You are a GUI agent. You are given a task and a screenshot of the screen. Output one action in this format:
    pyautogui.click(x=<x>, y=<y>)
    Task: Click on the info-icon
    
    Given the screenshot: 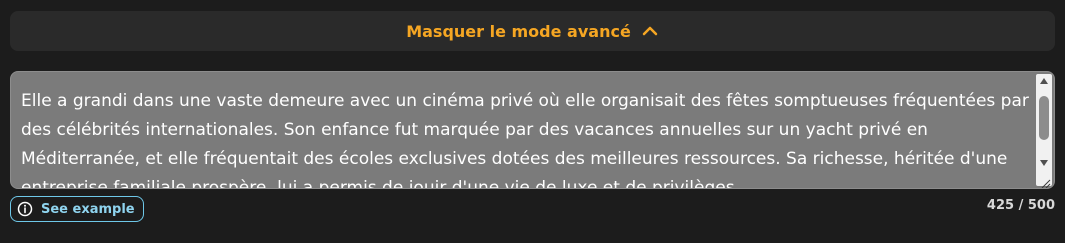 What is the action you would take?
    pyautogui.click(x=25, y=209)
    